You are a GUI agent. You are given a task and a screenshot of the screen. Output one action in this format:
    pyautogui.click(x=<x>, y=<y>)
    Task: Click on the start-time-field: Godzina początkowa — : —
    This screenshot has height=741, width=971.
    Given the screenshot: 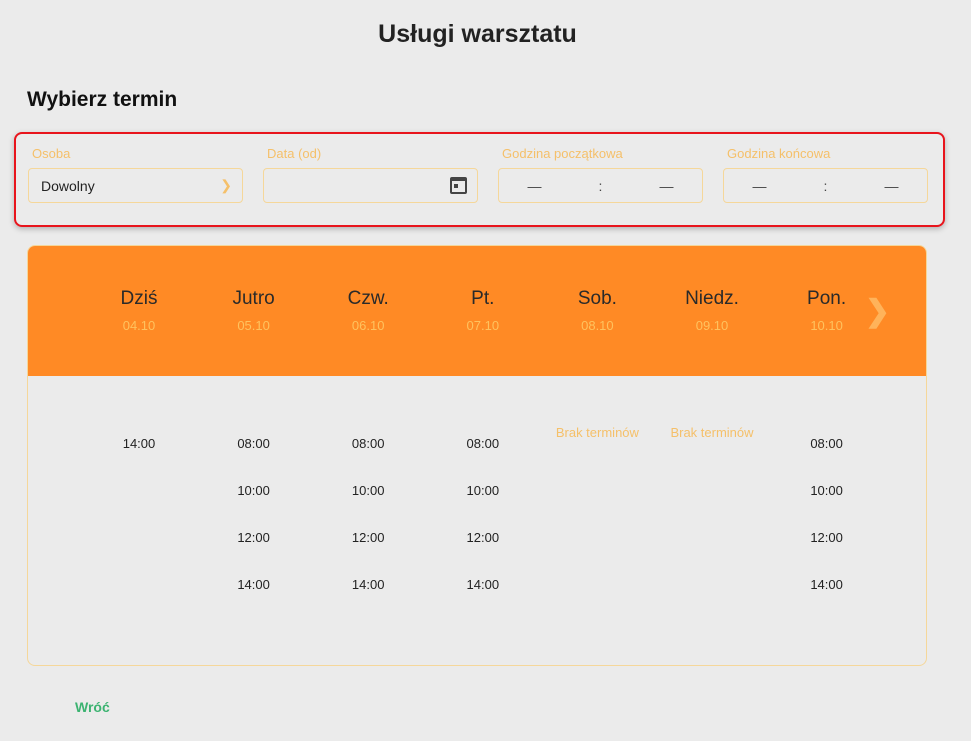 What is the action you would take?
    pyautogui.click(x=600, y=174)
    